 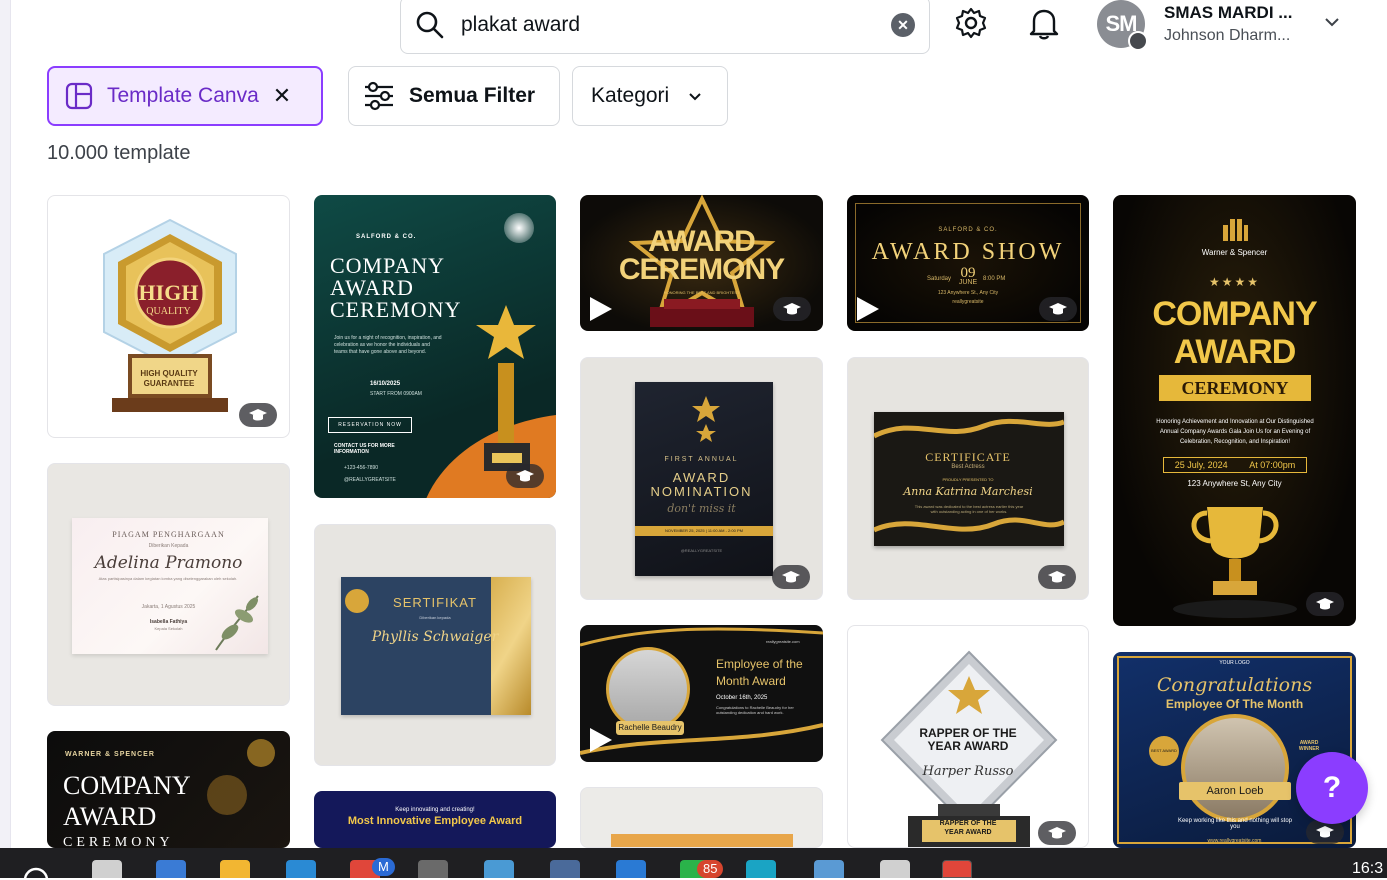 What do you see at coordinates (701, 550) in the screenshot?
I see `card-text: @REALLYGREATSITE` at bounding box center [701, 550].